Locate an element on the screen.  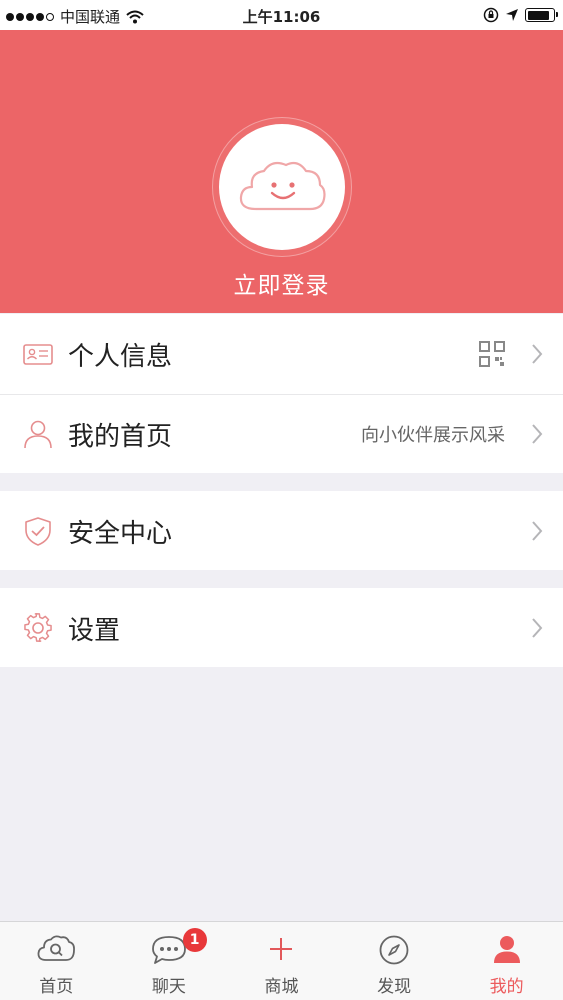
menu-item-label: 我的首页 is located at coordinates (120, 437).